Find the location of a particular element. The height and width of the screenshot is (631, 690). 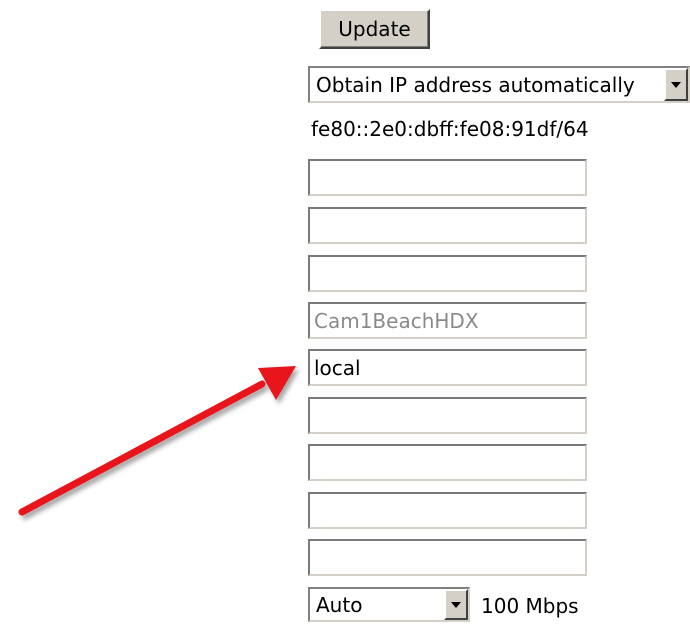

ip-mode-selected-value: Obtain IP address automatically is located at coordinates (475, 84).